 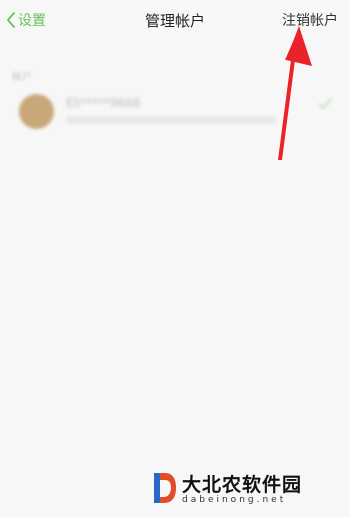 What do you see at coordinates (242, 485) in the screenshot?
I see `watermark-name: 大北农软件园` at bounding box center [242, 485].